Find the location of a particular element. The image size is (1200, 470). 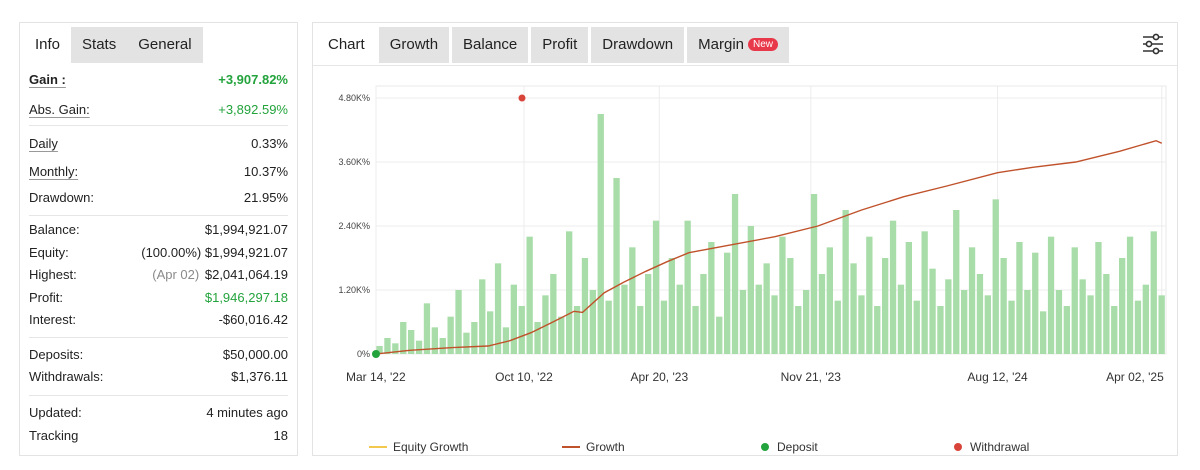

interest-label: Interest: is located at coordinates (52, 319).